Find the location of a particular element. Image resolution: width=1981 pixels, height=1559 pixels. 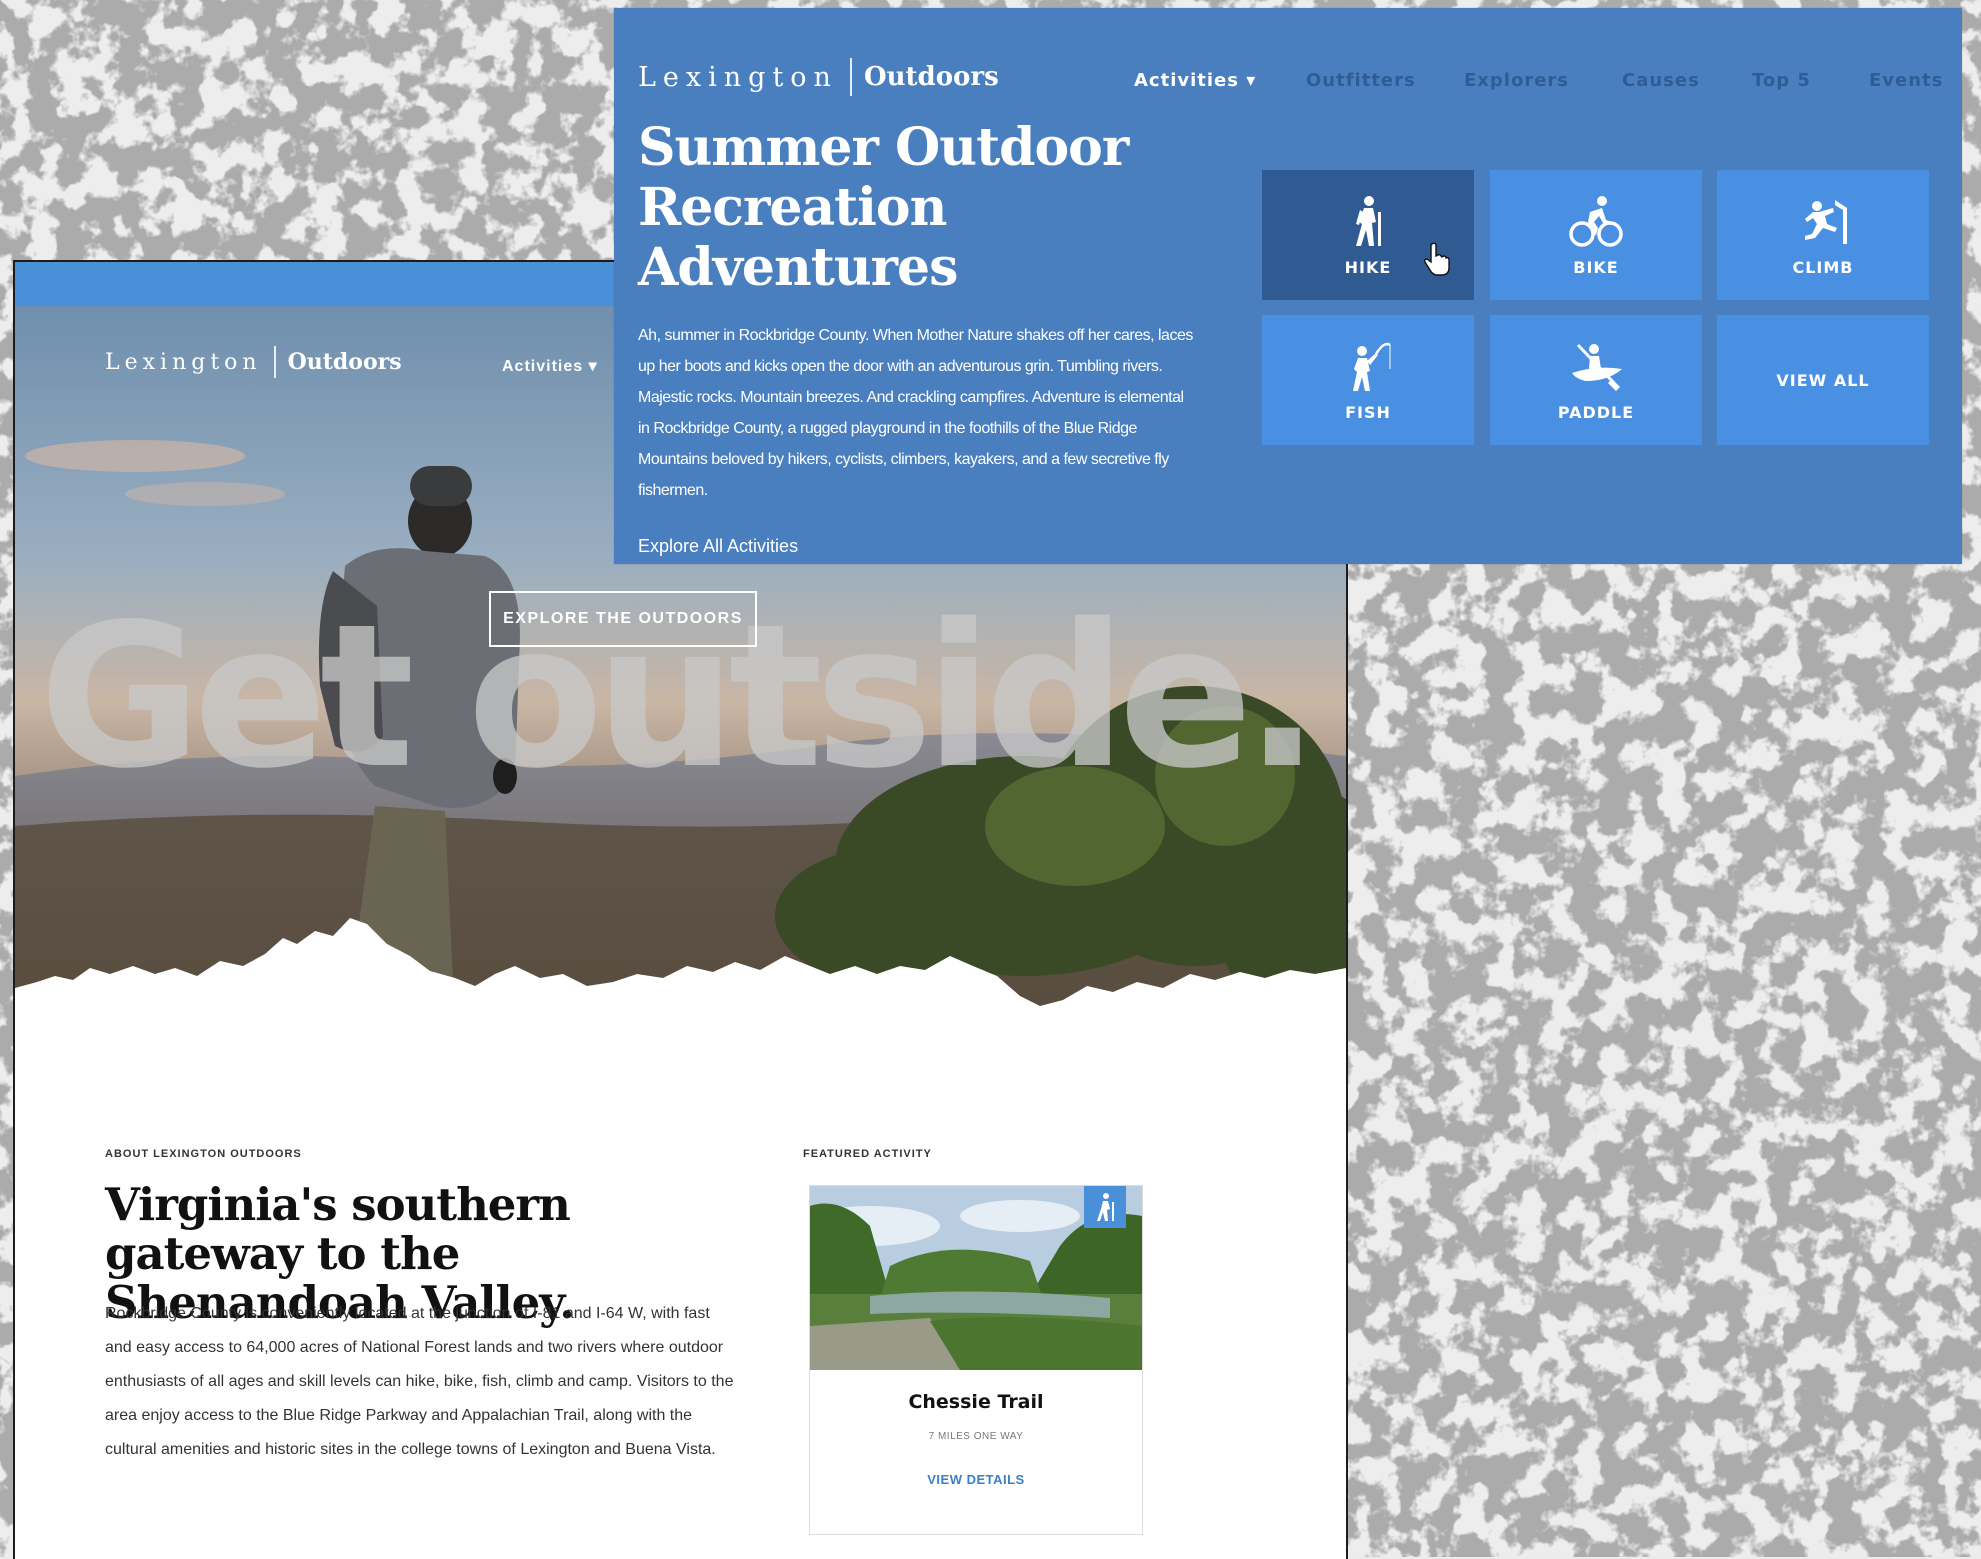

tile-label: PADDLE is located at coordinates (1596, 412).